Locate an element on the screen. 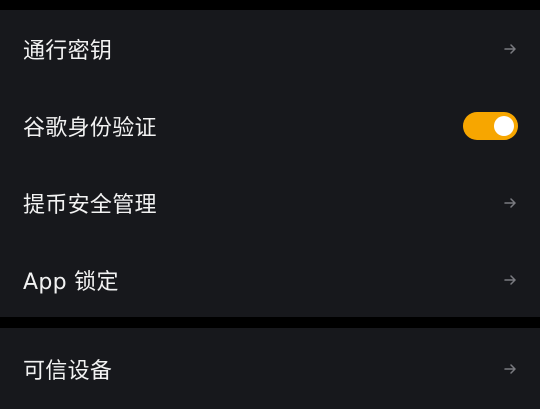 The image size is (540, 409). app-lock-label: App 锁定 is located at coordinates (71, 282).